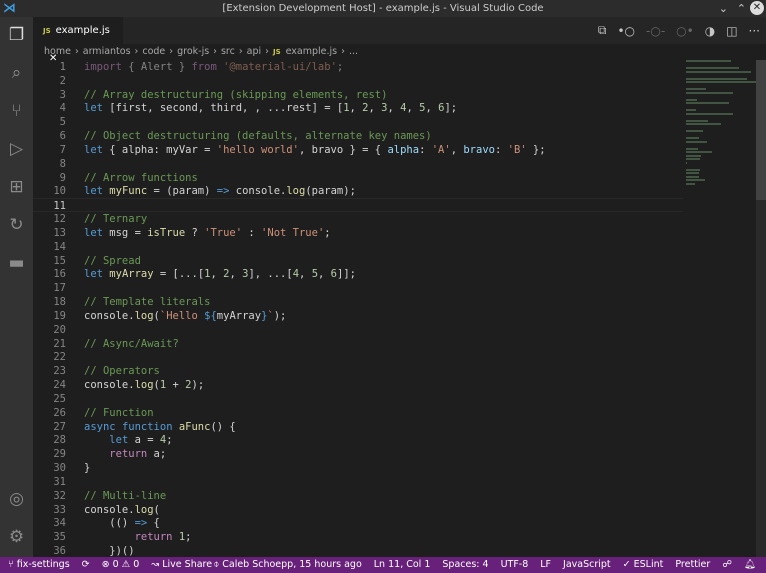 This screenshot has width=766, height=573. Describe the element at coordinates (358, 468) in the screenshot. I see `code-line: 30}` at that location.